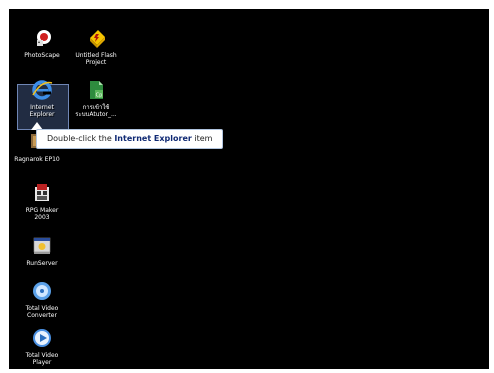 This screenshot has height=373, width=494. I want to click on desktop-icon-internet-explorer: Internet Explorer, so click(42, 98).